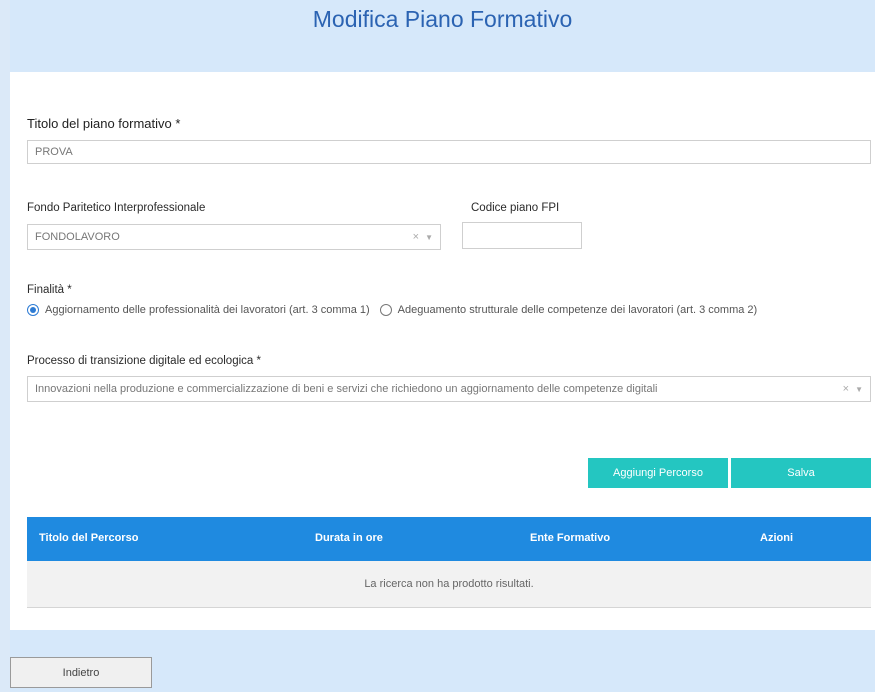  Describe the element at coordinates (81, 672) in the screenshot. I see `indietro-button: Indietro` at that location.